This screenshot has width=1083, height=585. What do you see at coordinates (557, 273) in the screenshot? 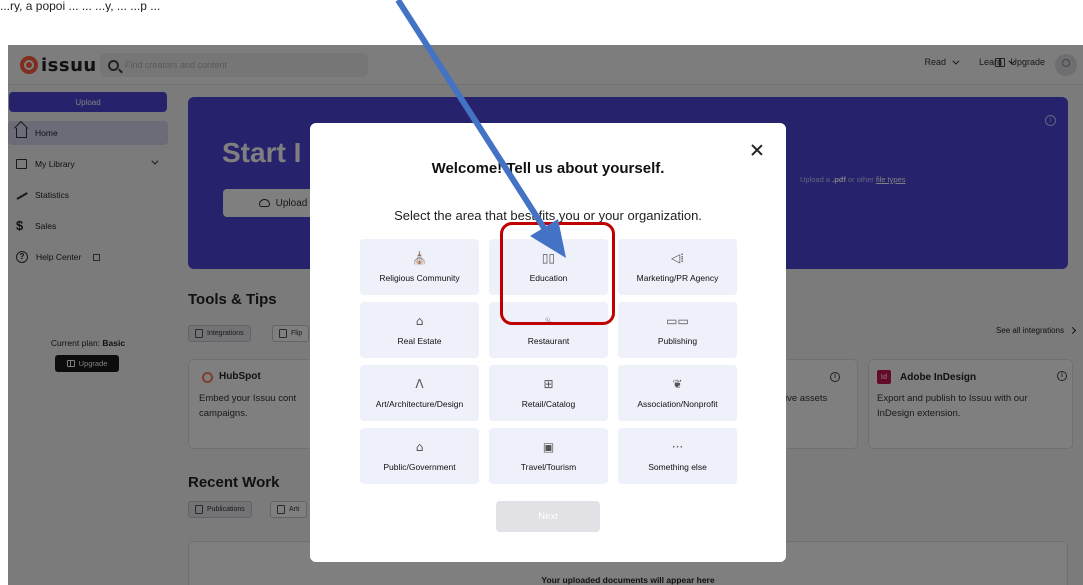
I see `education-highlight-box` at bounding box center [557, 273].